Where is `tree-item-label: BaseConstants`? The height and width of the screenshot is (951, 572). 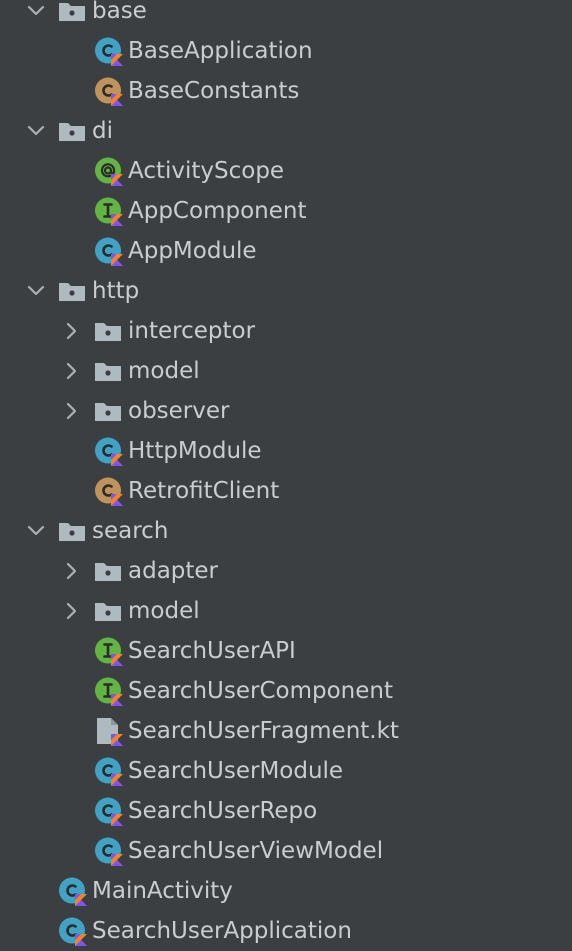 tree-item-label: BaseConstants is located at coordinates (214, 91).